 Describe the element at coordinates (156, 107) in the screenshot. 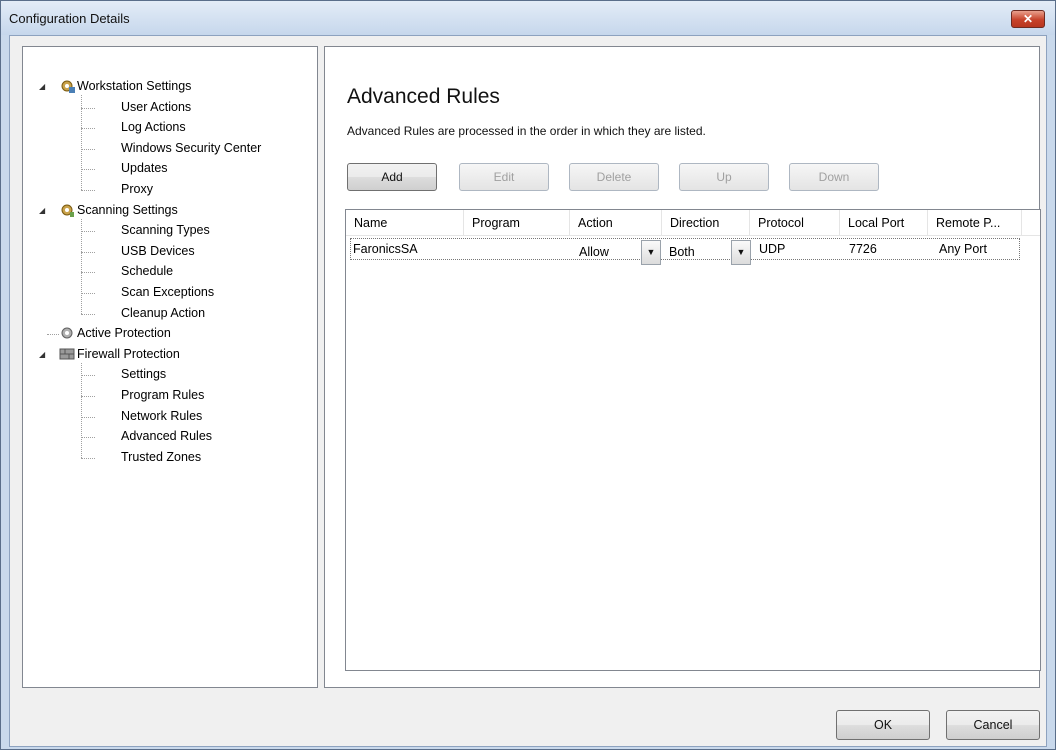

I see `tree-item-user-actions: User Actions` at that location.